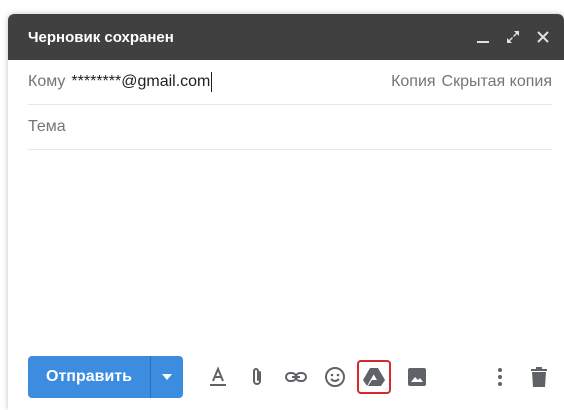 The image size is (564, 410). I want to click on window-controls, so click(513, 37).